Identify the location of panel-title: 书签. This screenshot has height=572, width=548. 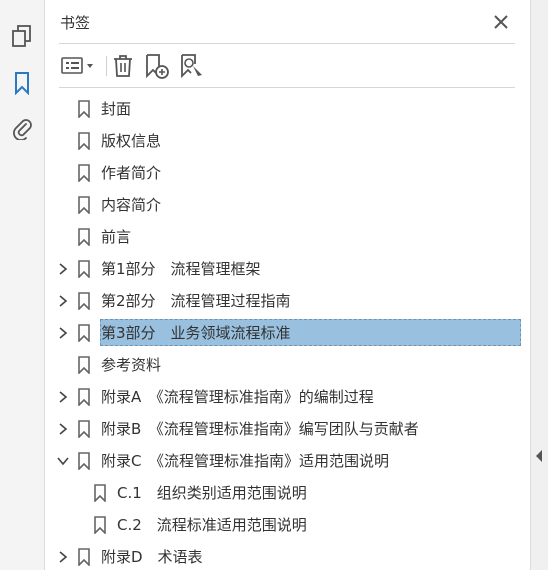
(75, 23).